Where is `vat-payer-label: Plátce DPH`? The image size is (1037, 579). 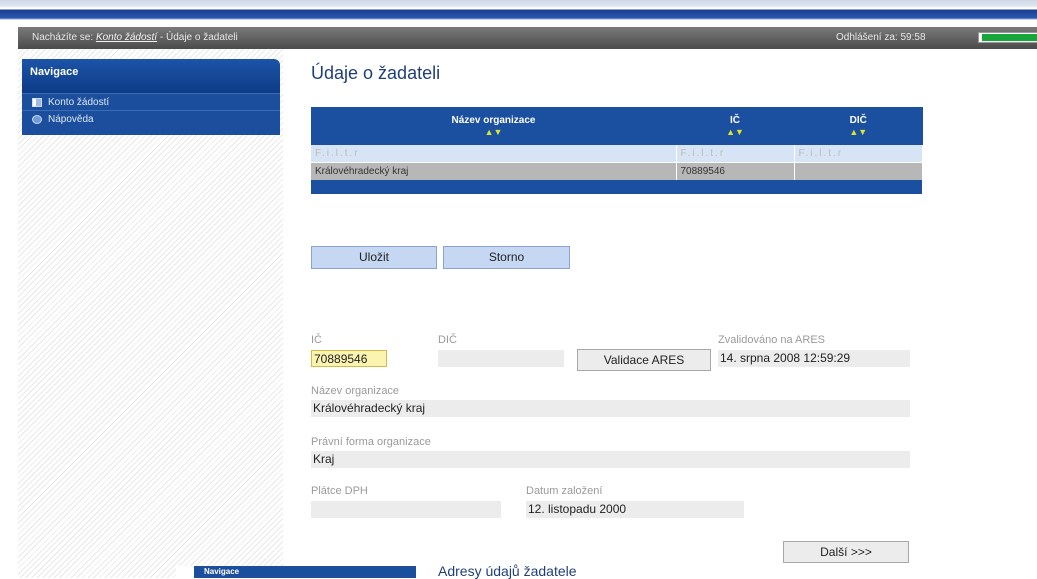 vat-payer-label: Plátce DPH is located at coordinates (339, 491).